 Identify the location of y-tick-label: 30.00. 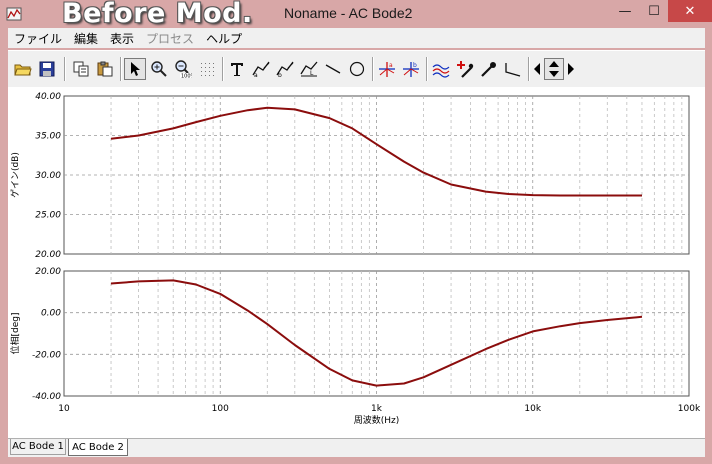
(48, 176).